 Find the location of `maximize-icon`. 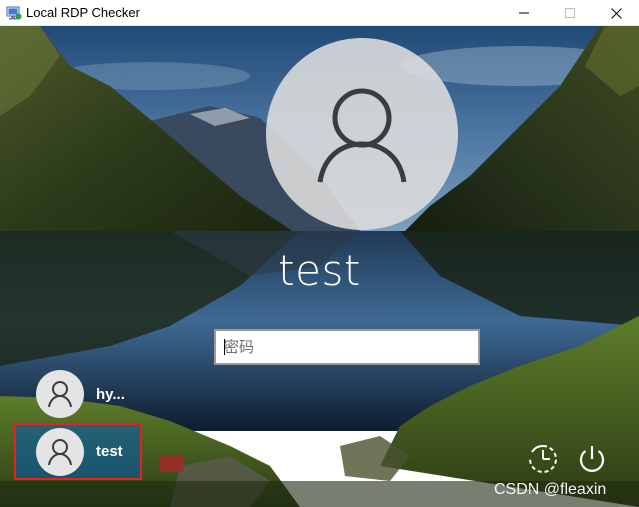

maximize-icon is located at coordinates (570, 13).